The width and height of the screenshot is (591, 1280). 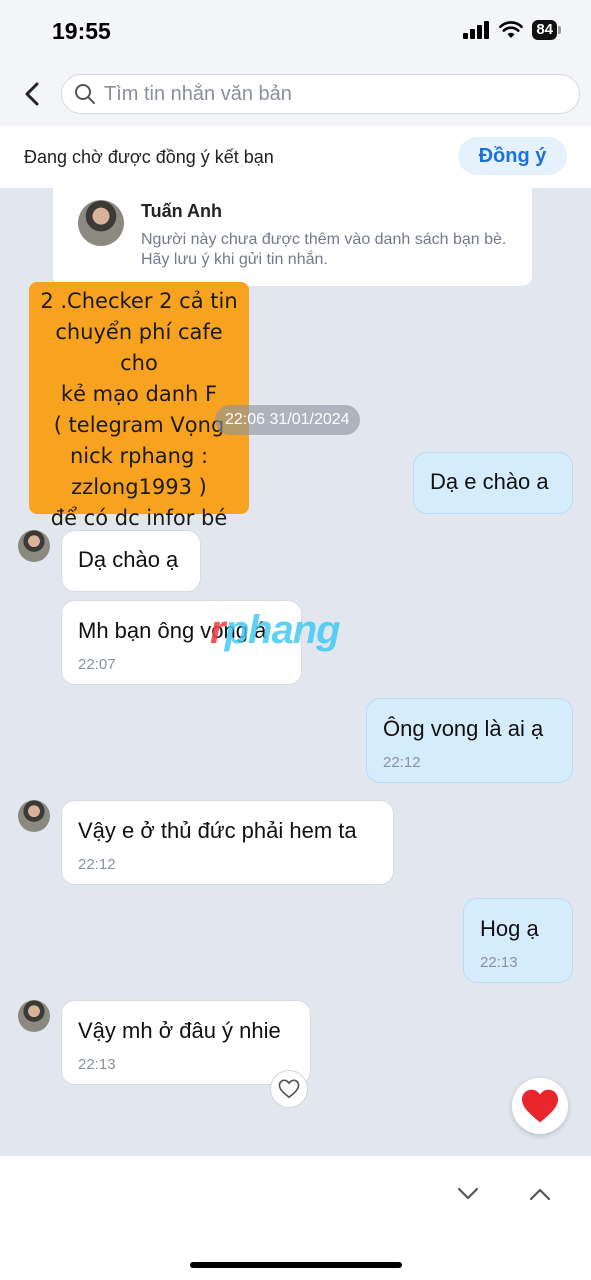 I want to click on watermark-logo: rphang, so click(x=275, y=630).